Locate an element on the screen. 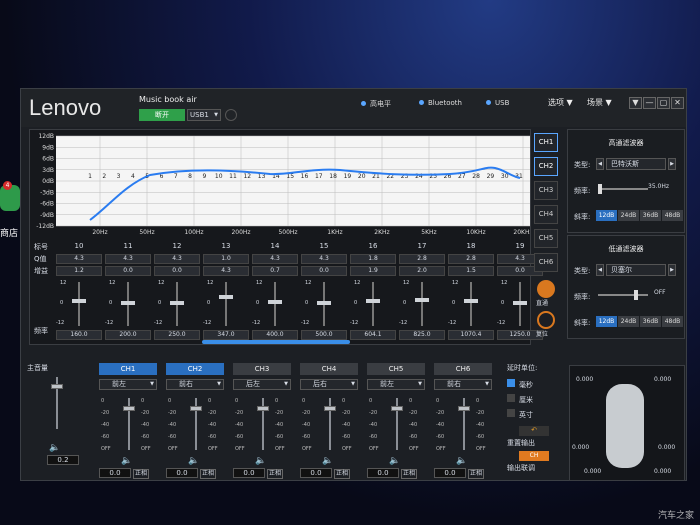  connect-button: 断开 is located at coordinates (162, 115).